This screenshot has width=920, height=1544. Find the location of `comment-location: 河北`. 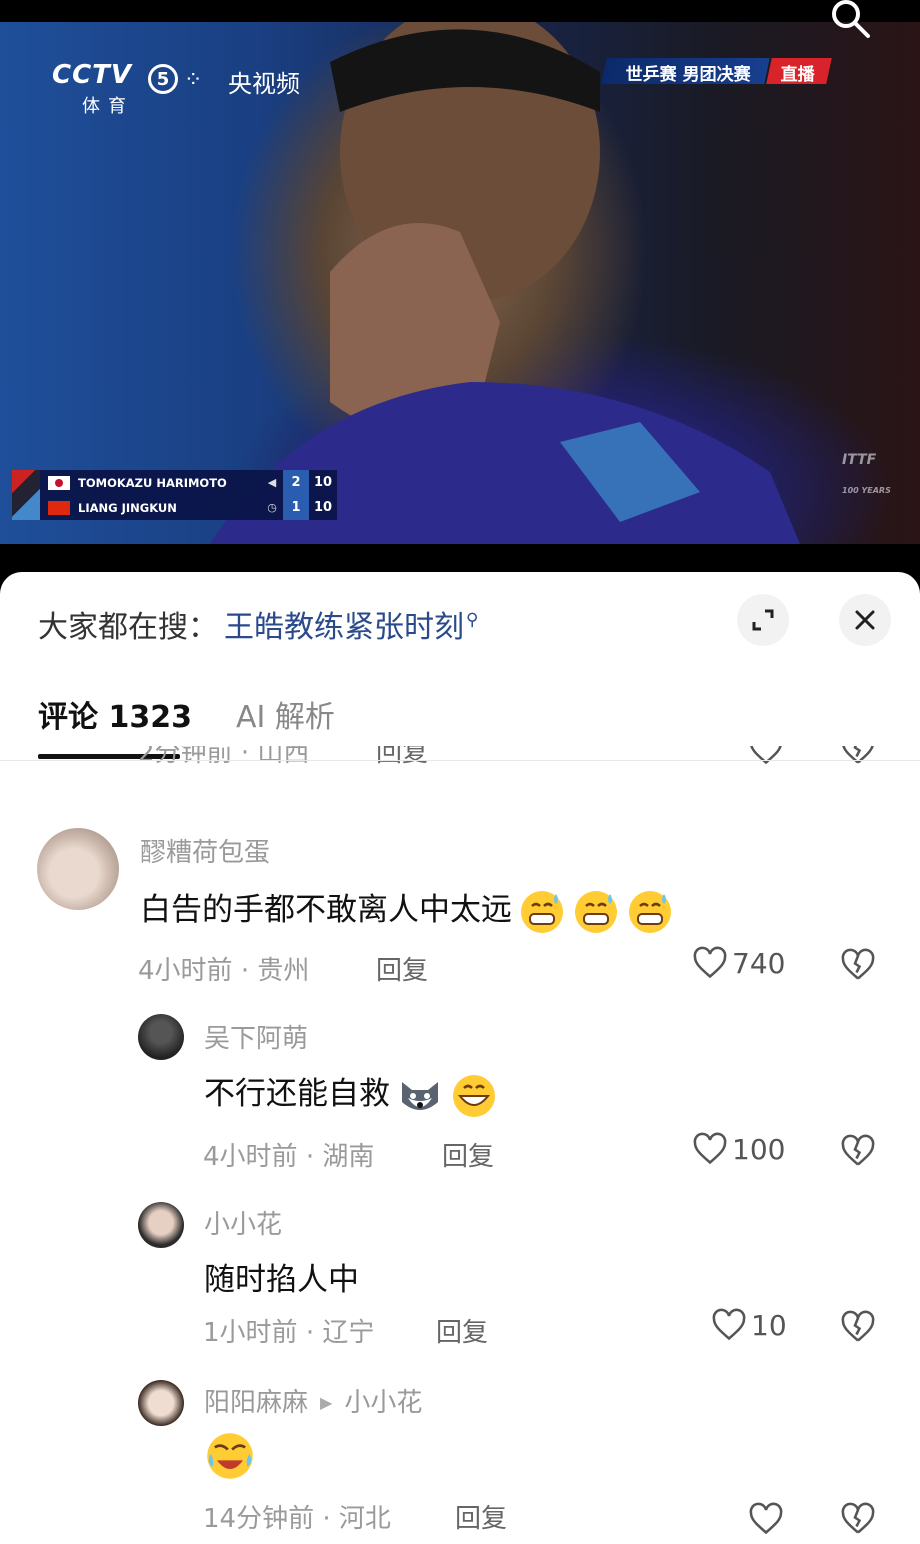

comment-location: 河北 is located at coordinates (364, 1519).